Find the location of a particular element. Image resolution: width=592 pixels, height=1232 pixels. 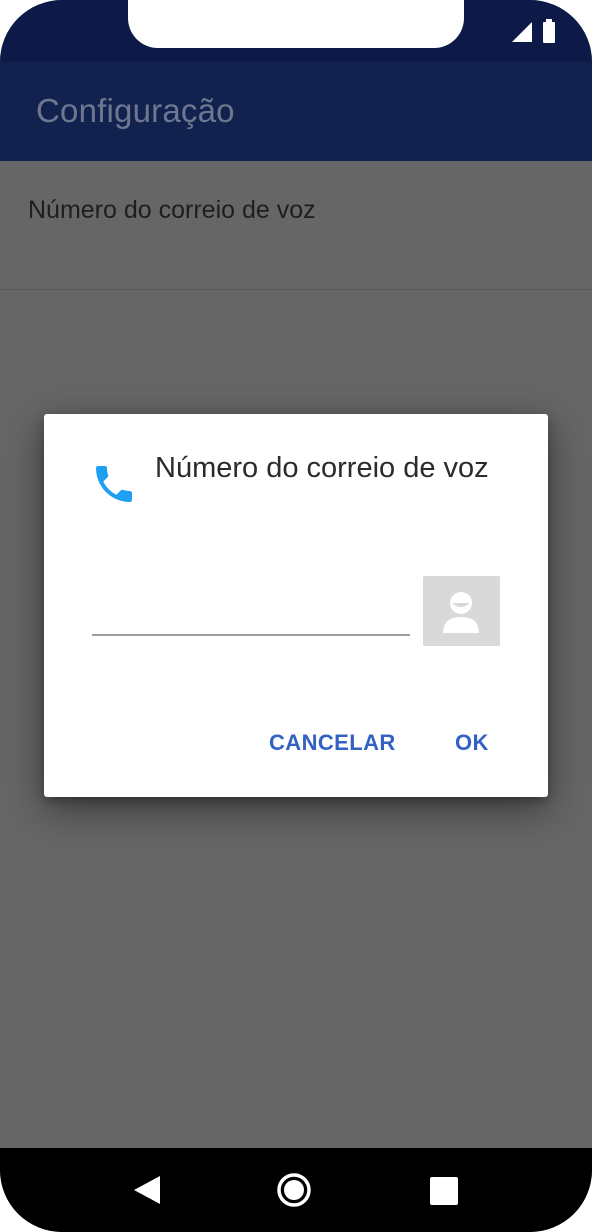

contact-picker-button is located at coordinates (461, 611).